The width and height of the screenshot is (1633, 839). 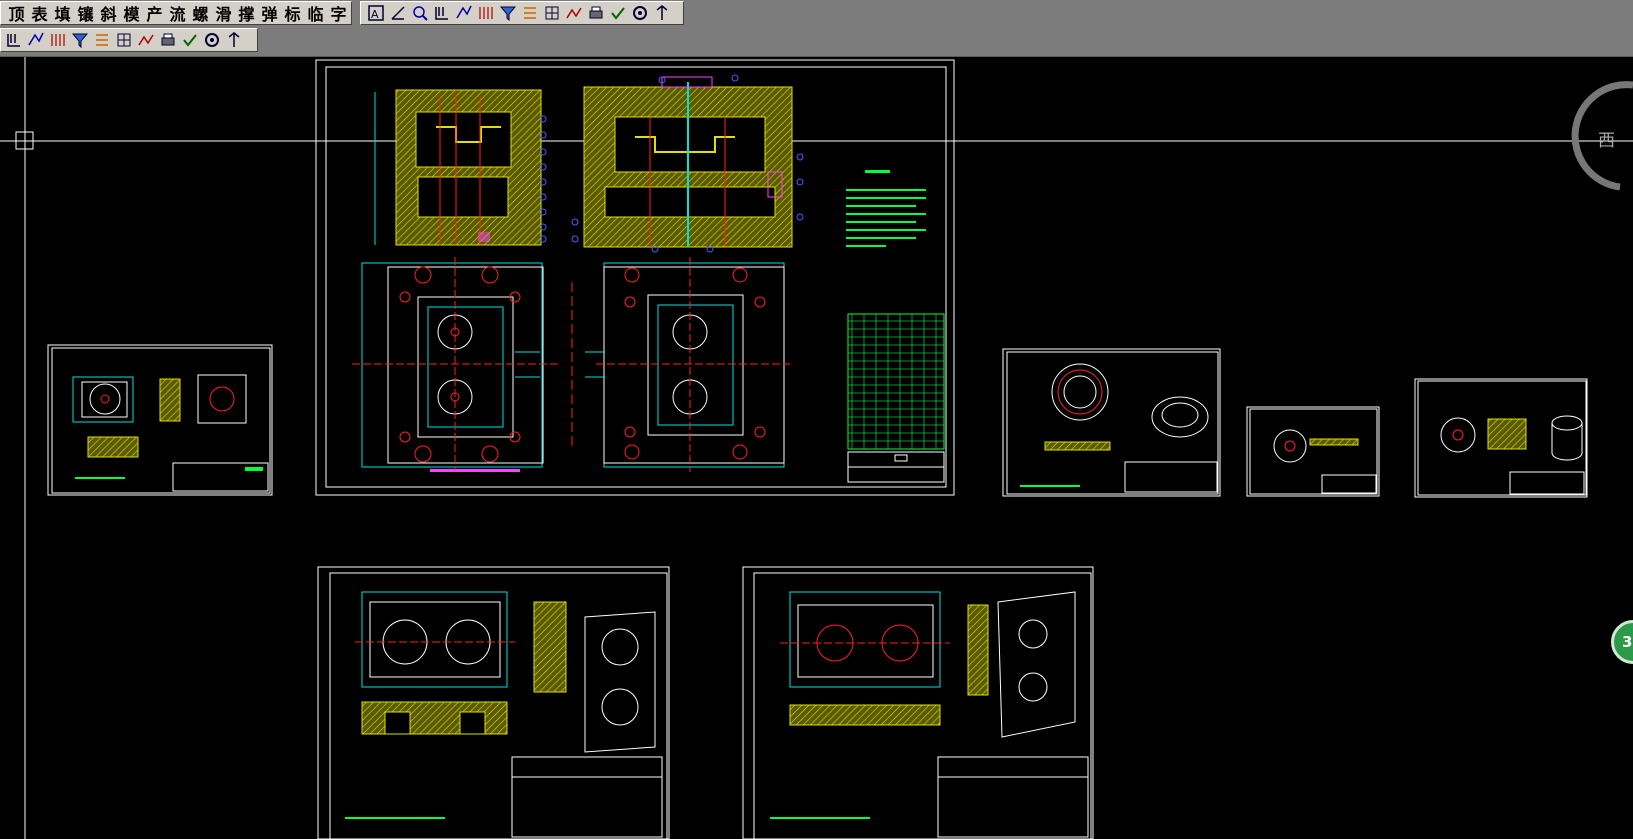 I want to click on table-icon, so click(x=552, y=13).